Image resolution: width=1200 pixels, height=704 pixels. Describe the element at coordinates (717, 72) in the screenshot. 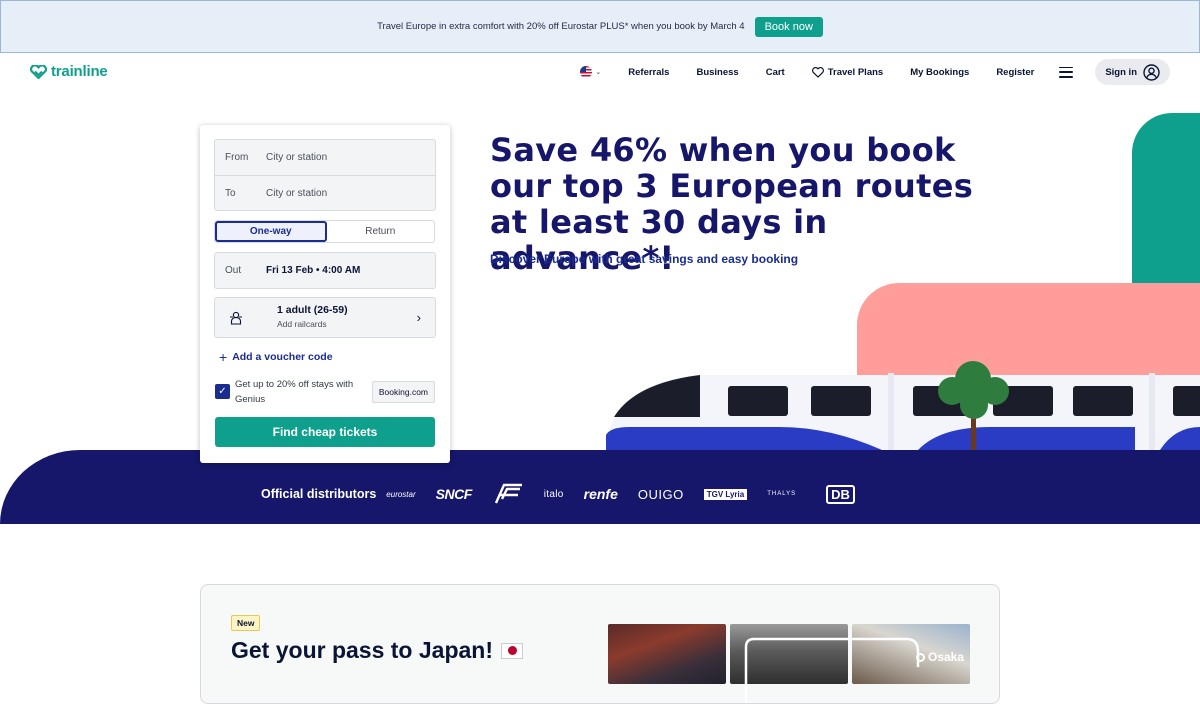

I see `nav-business: Business` at that location.